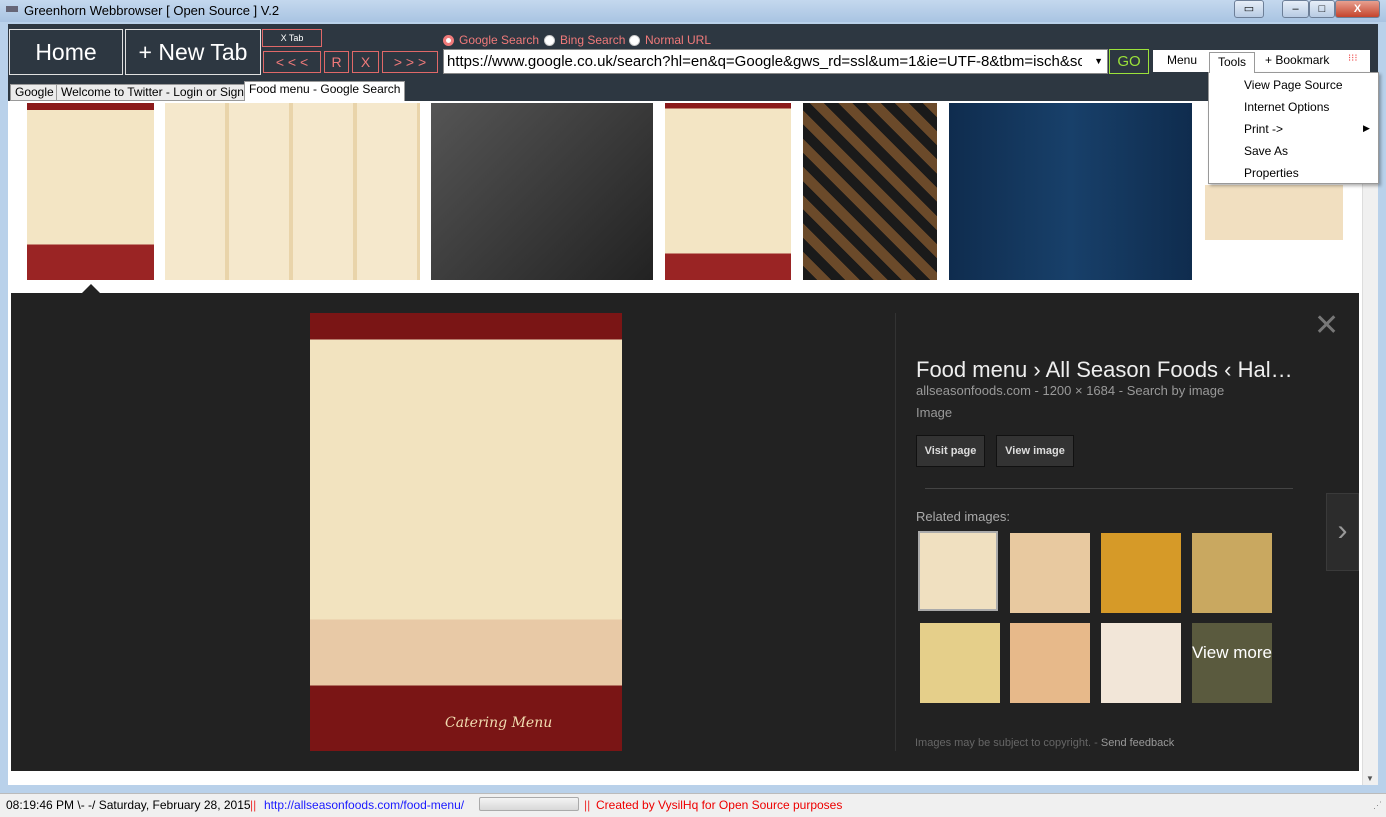  I want to click on window-title: Greenhorn Webbrowser [ Open Source ] V.2, so click(152, 10).